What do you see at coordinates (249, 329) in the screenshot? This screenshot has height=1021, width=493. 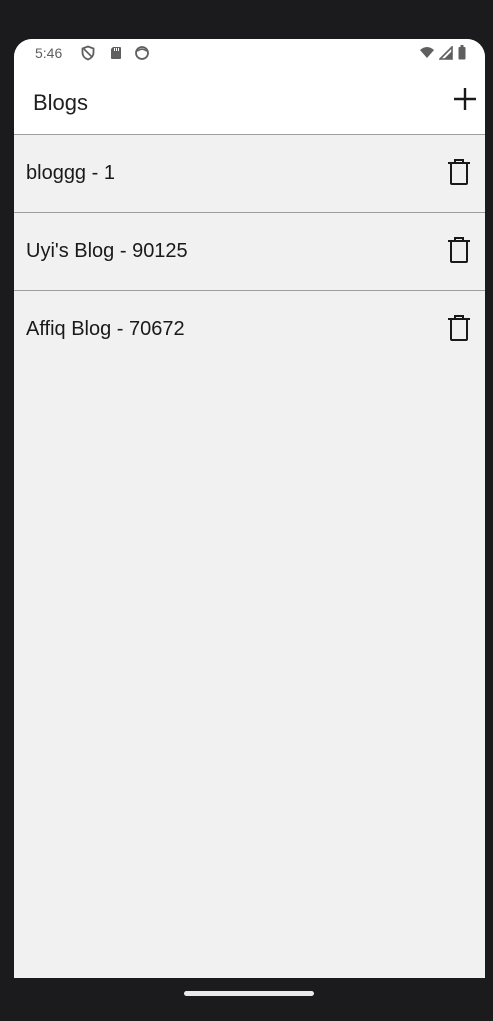 I see `list-item: Affiq Blog - 70672` at bounding box center [249, 329].